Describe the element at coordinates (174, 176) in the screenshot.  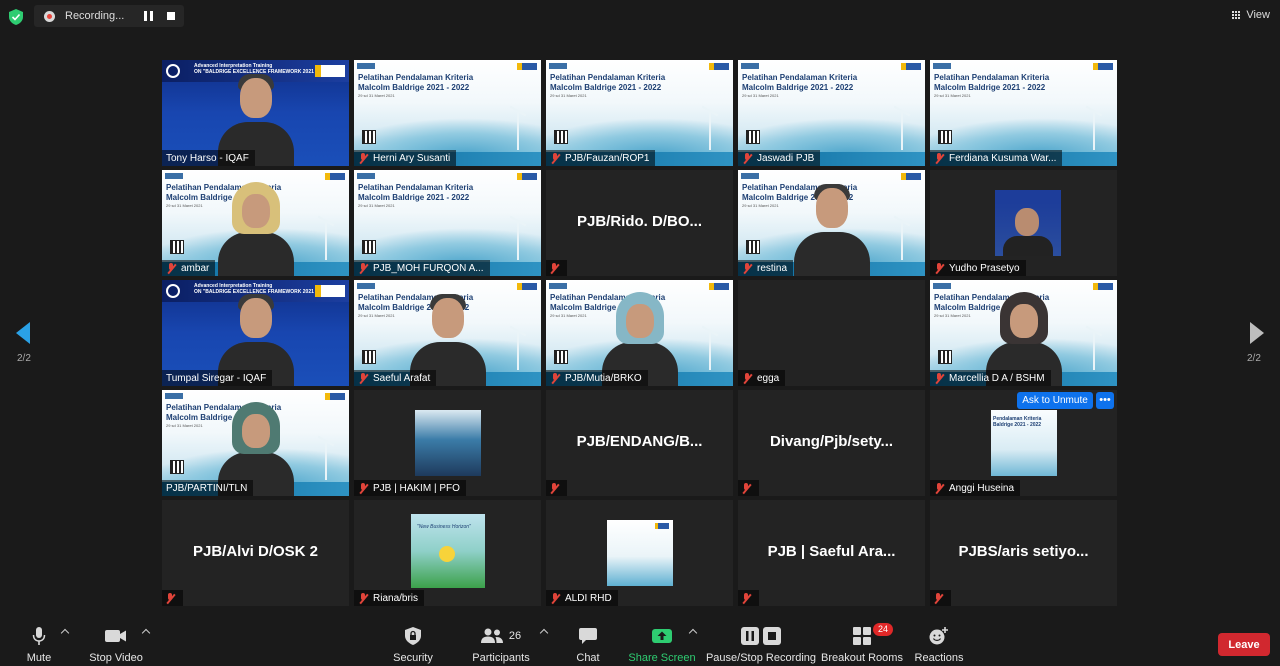
I see `brand-logo-left` at that location.